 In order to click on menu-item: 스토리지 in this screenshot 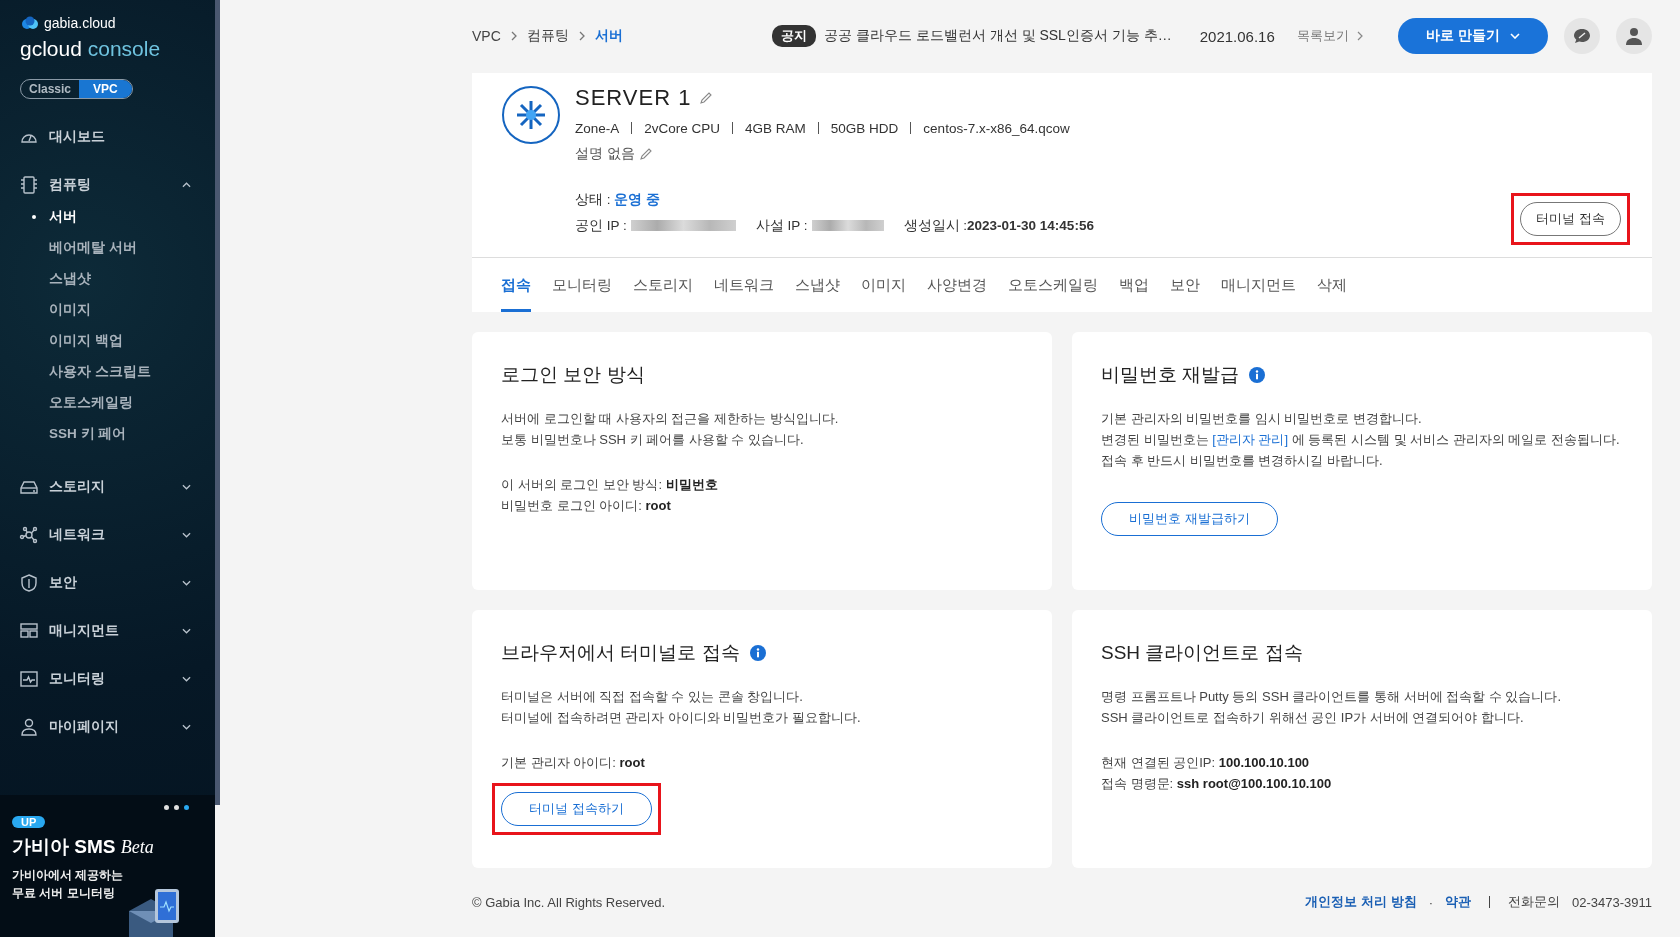, I will do `click(107, 487)`.